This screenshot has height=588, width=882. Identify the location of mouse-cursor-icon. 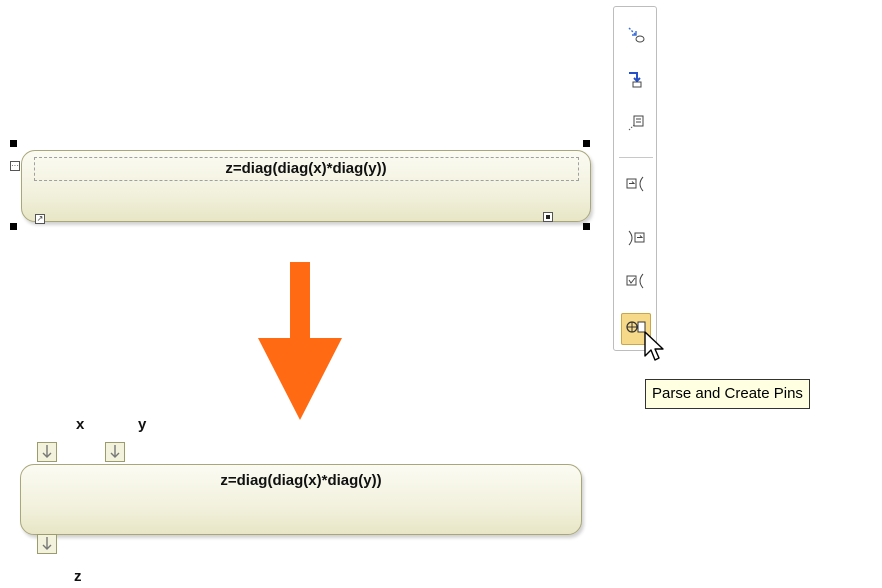
(654, 346).